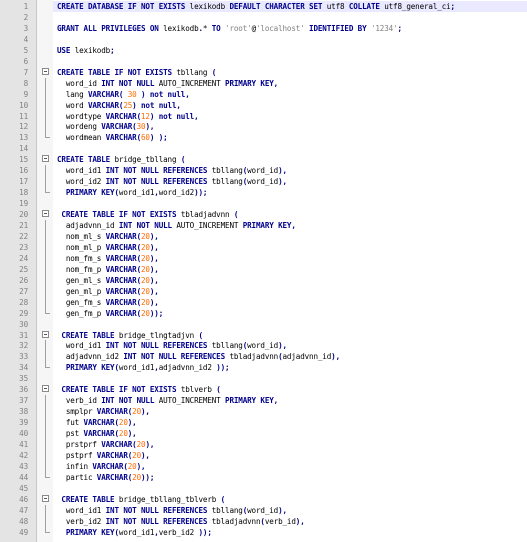 The height and width of the screenshot is (542, 527). What do you see at coordinates (121, 159) in the screenshot?
I see `code-text: CREATE TABLE bridge_tbllang (` at bounding box center [121, 159].